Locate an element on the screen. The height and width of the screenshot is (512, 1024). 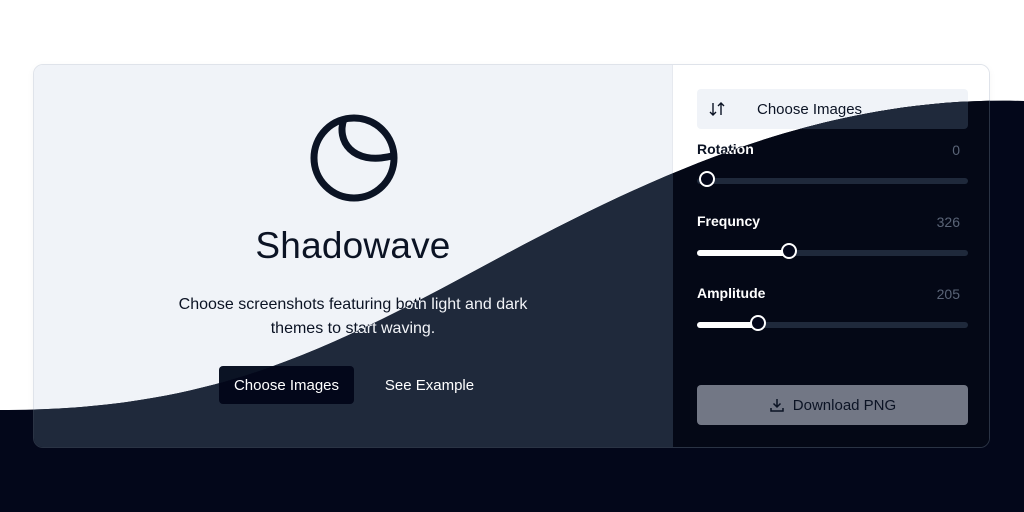
rotation-value: 0 is located at coordinates (956, 150).